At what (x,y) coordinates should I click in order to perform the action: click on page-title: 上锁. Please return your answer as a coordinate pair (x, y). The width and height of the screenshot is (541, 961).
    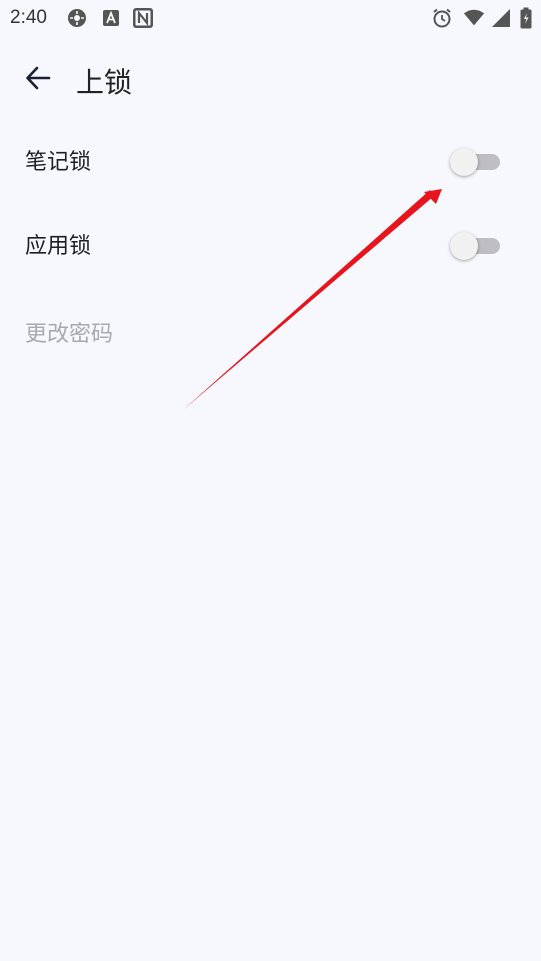
    Looking at the image, I should click on (104, 82).